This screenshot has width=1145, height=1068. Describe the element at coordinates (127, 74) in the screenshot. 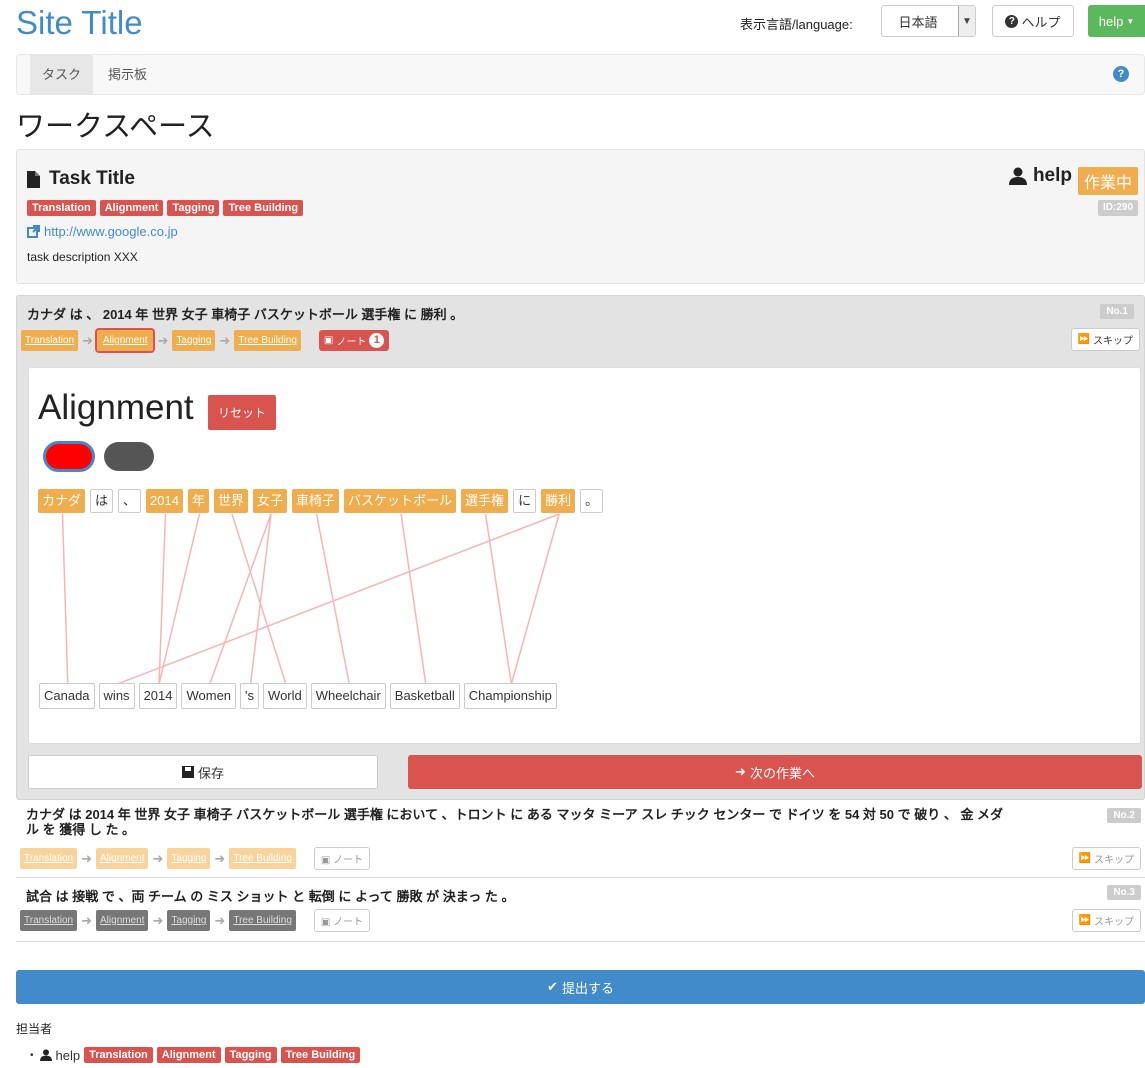

I see `tab-board: 掲示板` at that location.